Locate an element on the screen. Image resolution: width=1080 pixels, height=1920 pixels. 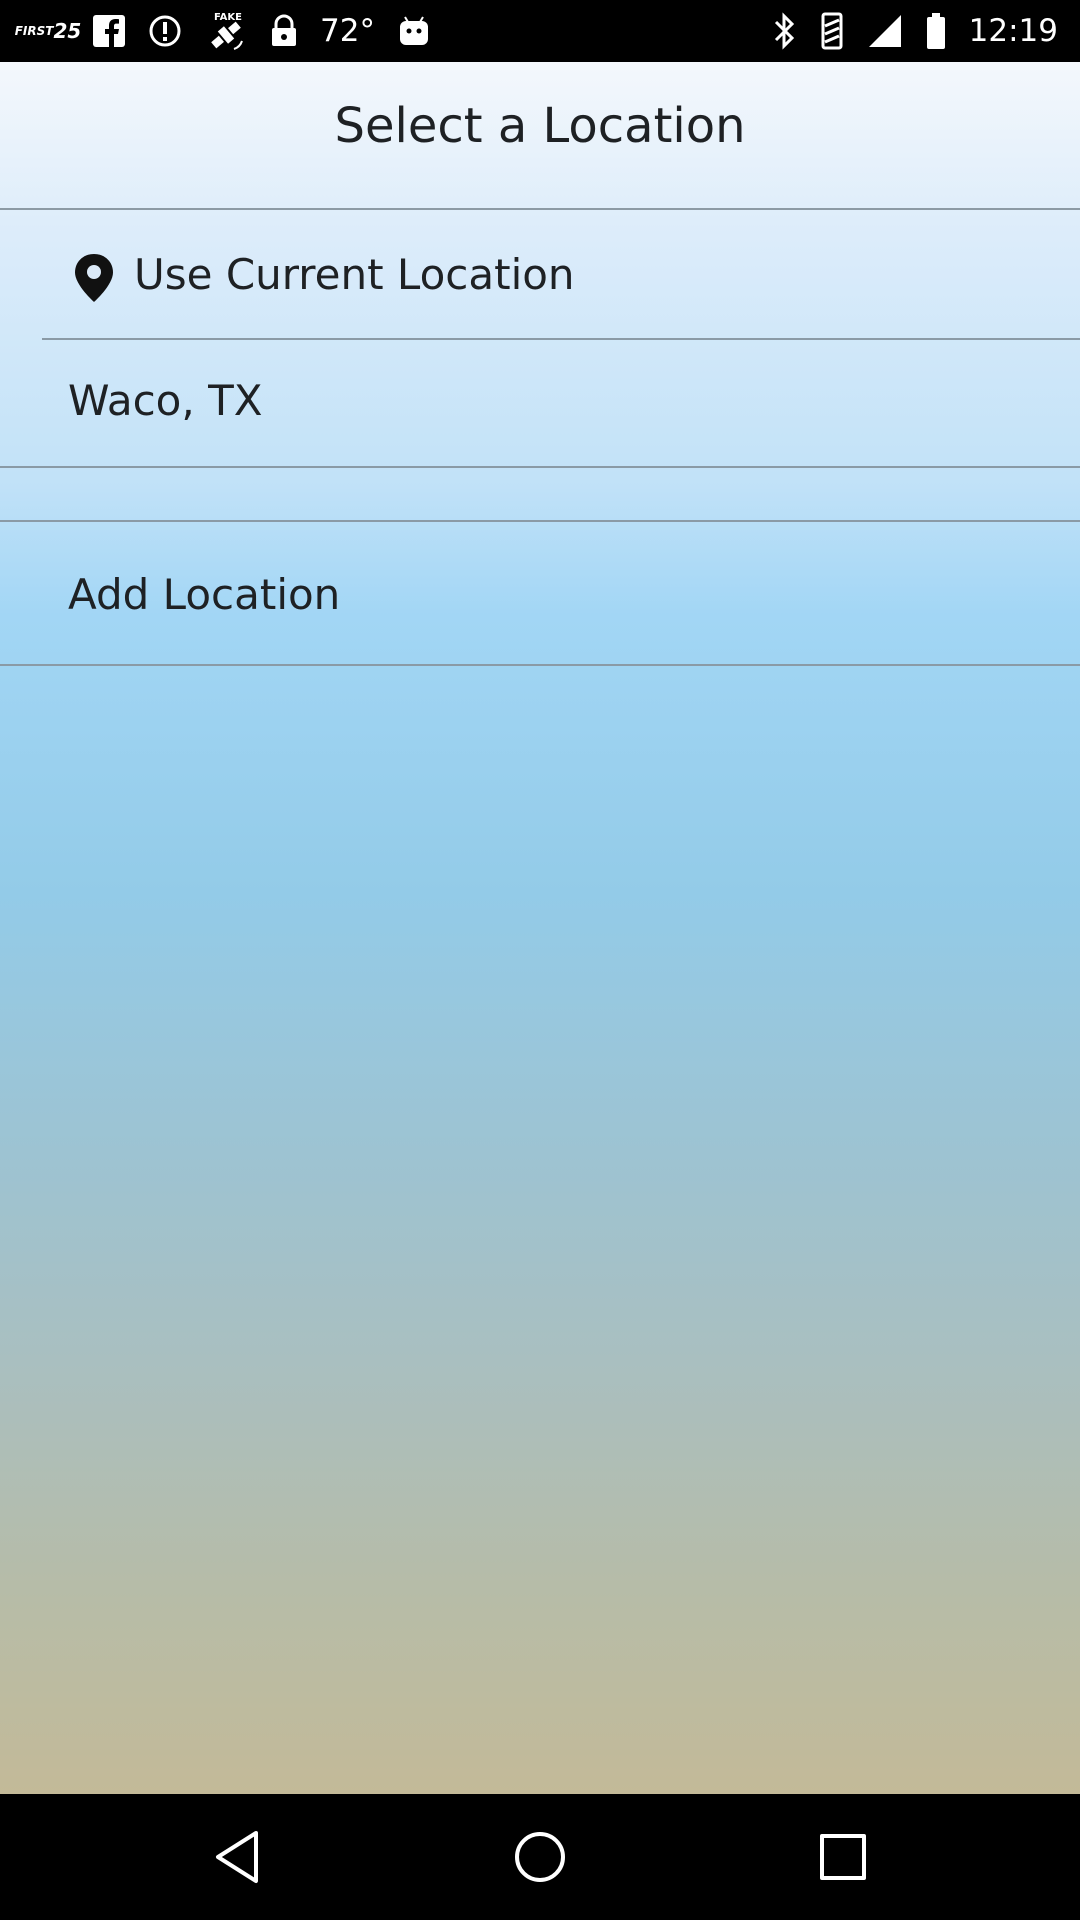
add-location-label: Add Location is located at coordinates (204, 594).